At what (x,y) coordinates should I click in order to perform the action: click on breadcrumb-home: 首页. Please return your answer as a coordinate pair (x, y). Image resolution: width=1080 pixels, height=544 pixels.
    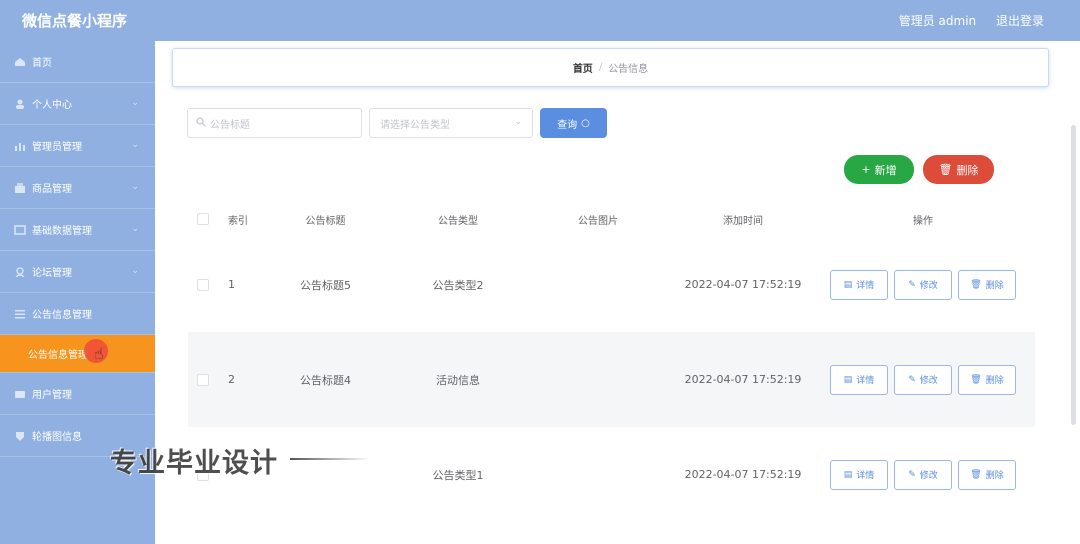
    Looking at the image, I should click on (583, 67).